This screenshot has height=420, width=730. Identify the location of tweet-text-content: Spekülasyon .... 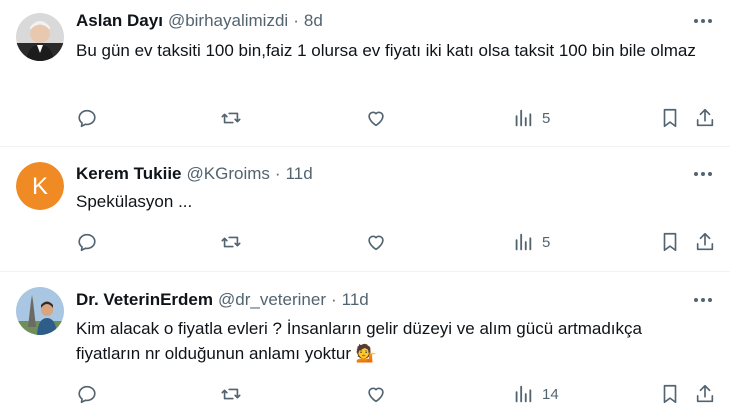
(134, 201).